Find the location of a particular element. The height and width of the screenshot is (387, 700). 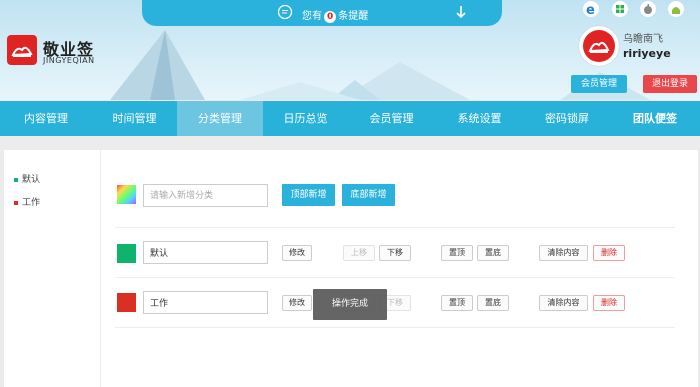

nav-item-member: 会员管理 is located at coordinates (391, 118).